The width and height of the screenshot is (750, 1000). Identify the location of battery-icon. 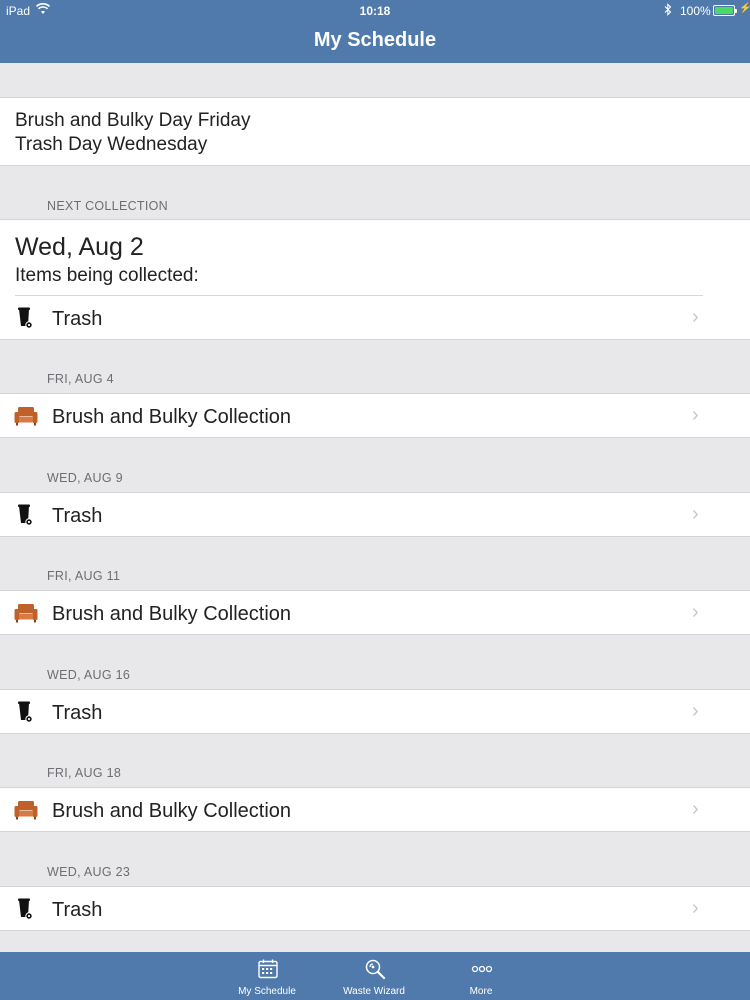
(725, 10).